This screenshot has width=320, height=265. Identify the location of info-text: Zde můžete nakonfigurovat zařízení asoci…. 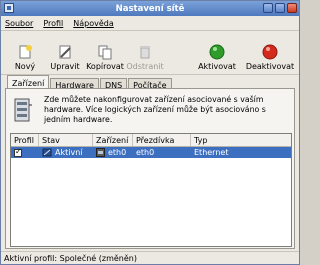
(155, 109).